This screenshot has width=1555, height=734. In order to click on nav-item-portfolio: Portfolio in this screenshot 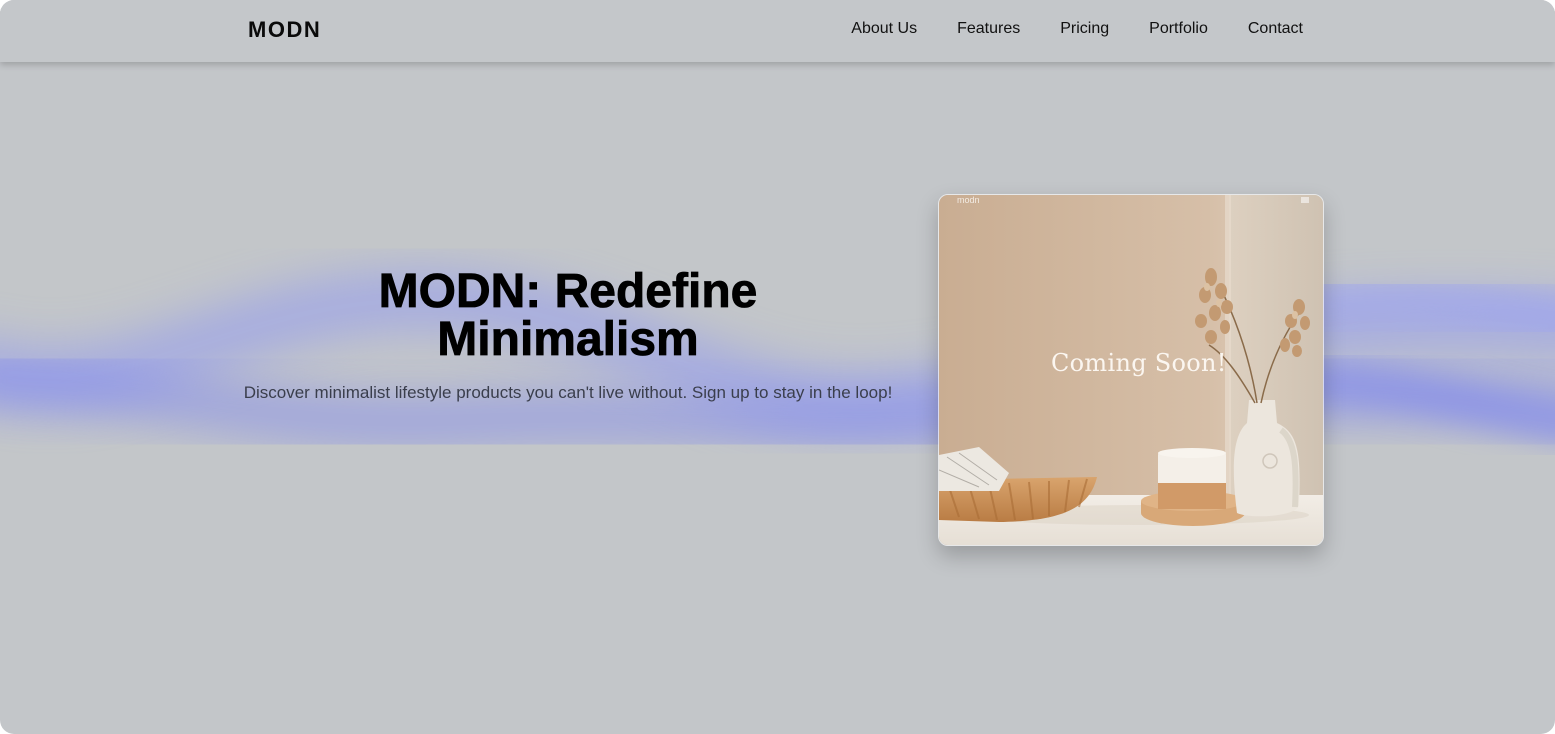, I will do `click(1178, 29)`.